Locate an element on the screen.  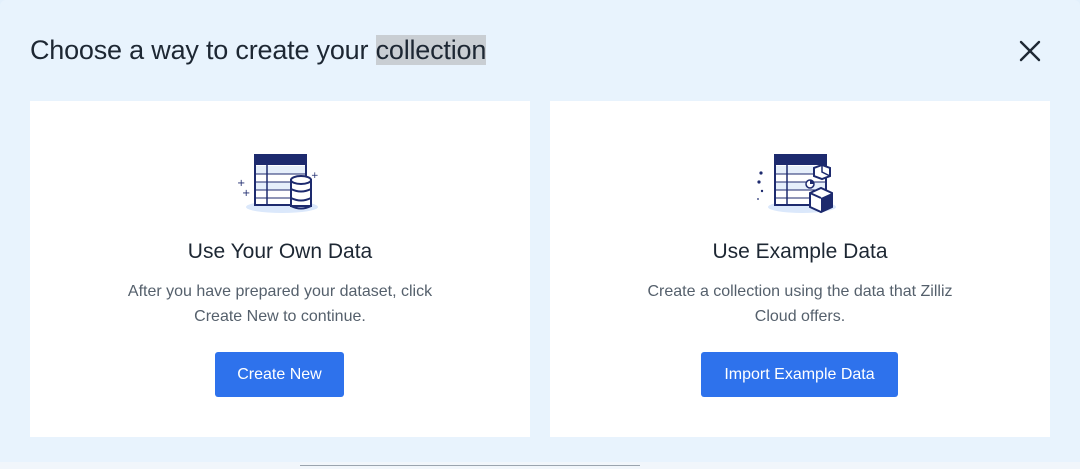
dialog-title: Choose a way to create your collection is located at coordinates (258, 50).